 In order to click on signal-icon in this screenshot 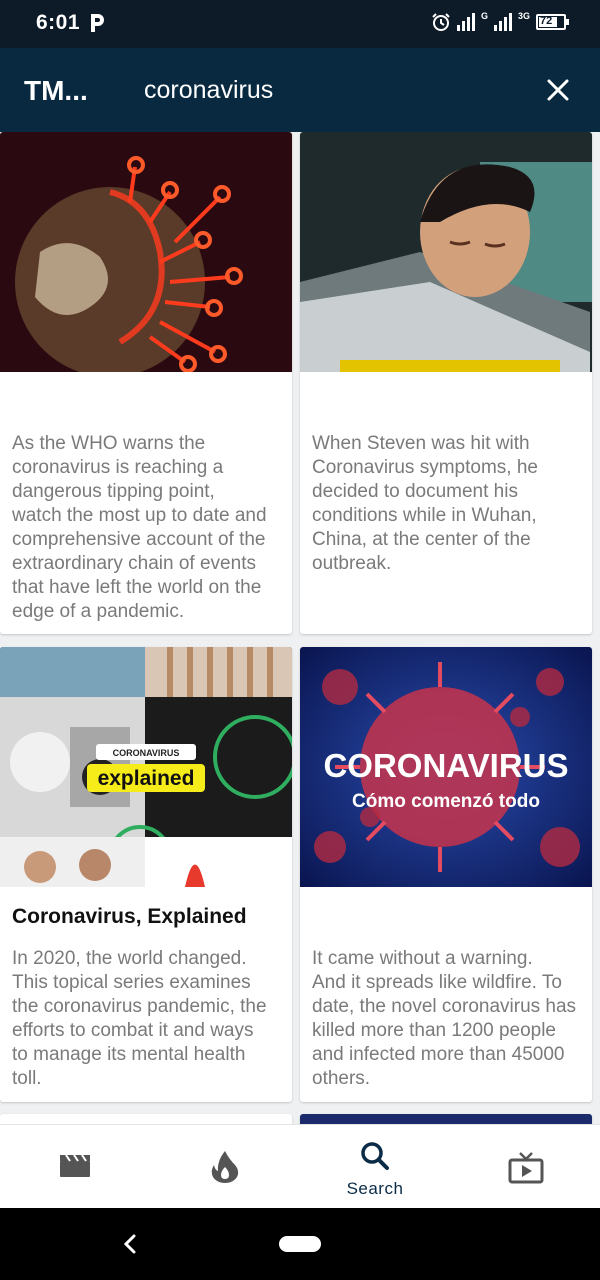, I will do `click(465, 22)`.